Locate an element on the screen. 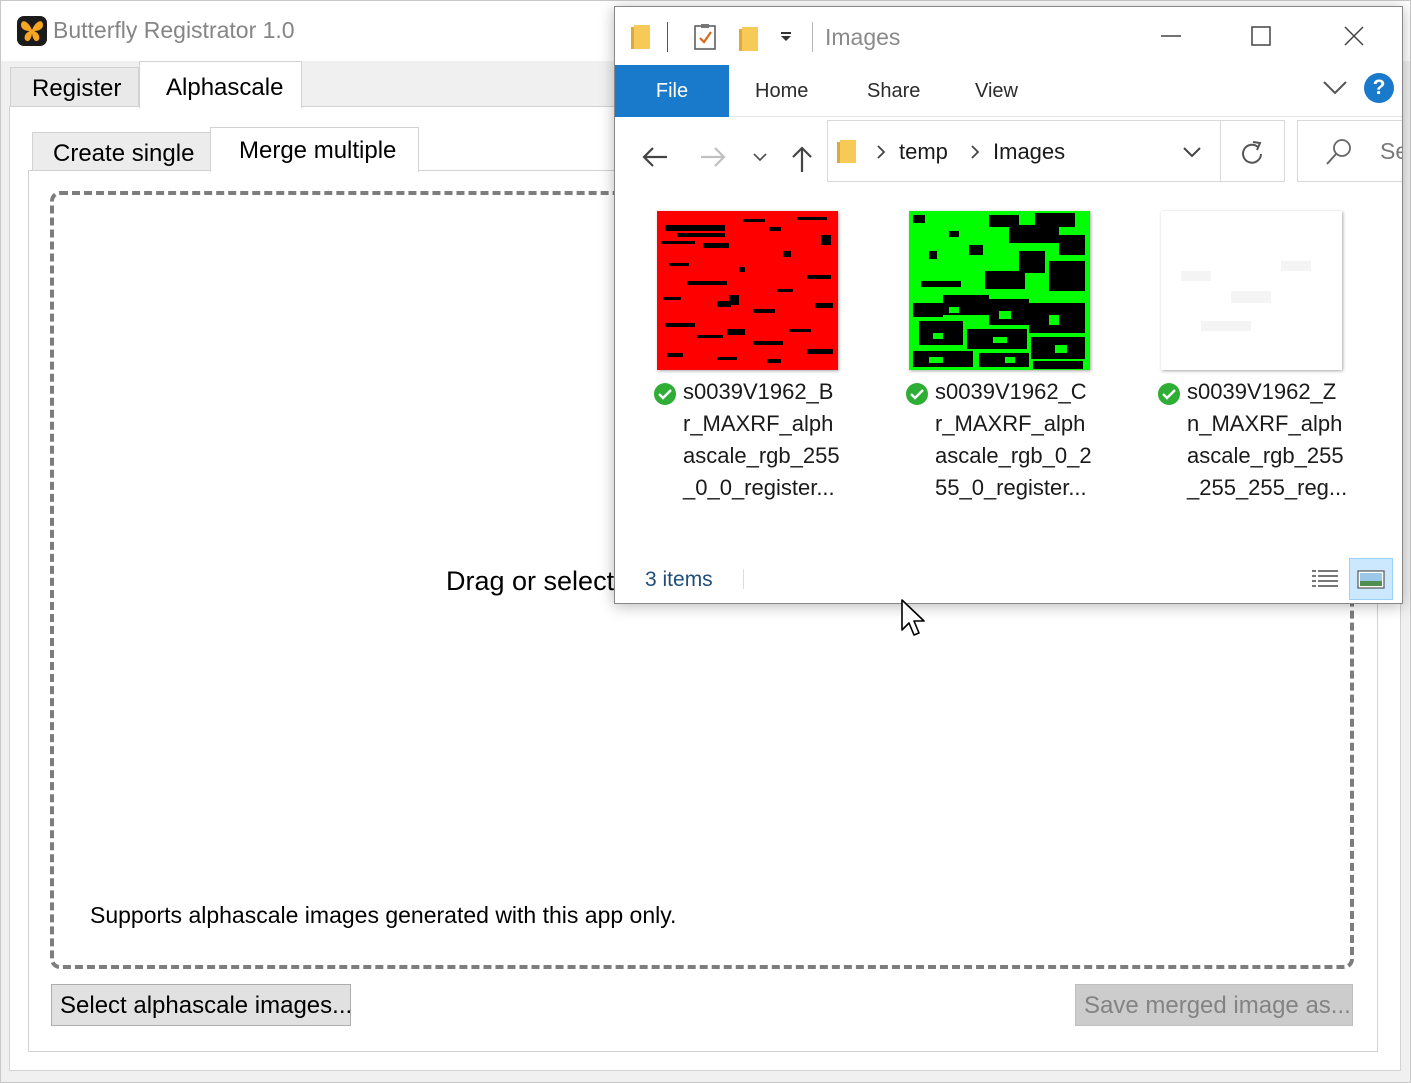 The image size is (1411, 1083). recent-locations-chevron-icon is located at coordinates (760, 157).